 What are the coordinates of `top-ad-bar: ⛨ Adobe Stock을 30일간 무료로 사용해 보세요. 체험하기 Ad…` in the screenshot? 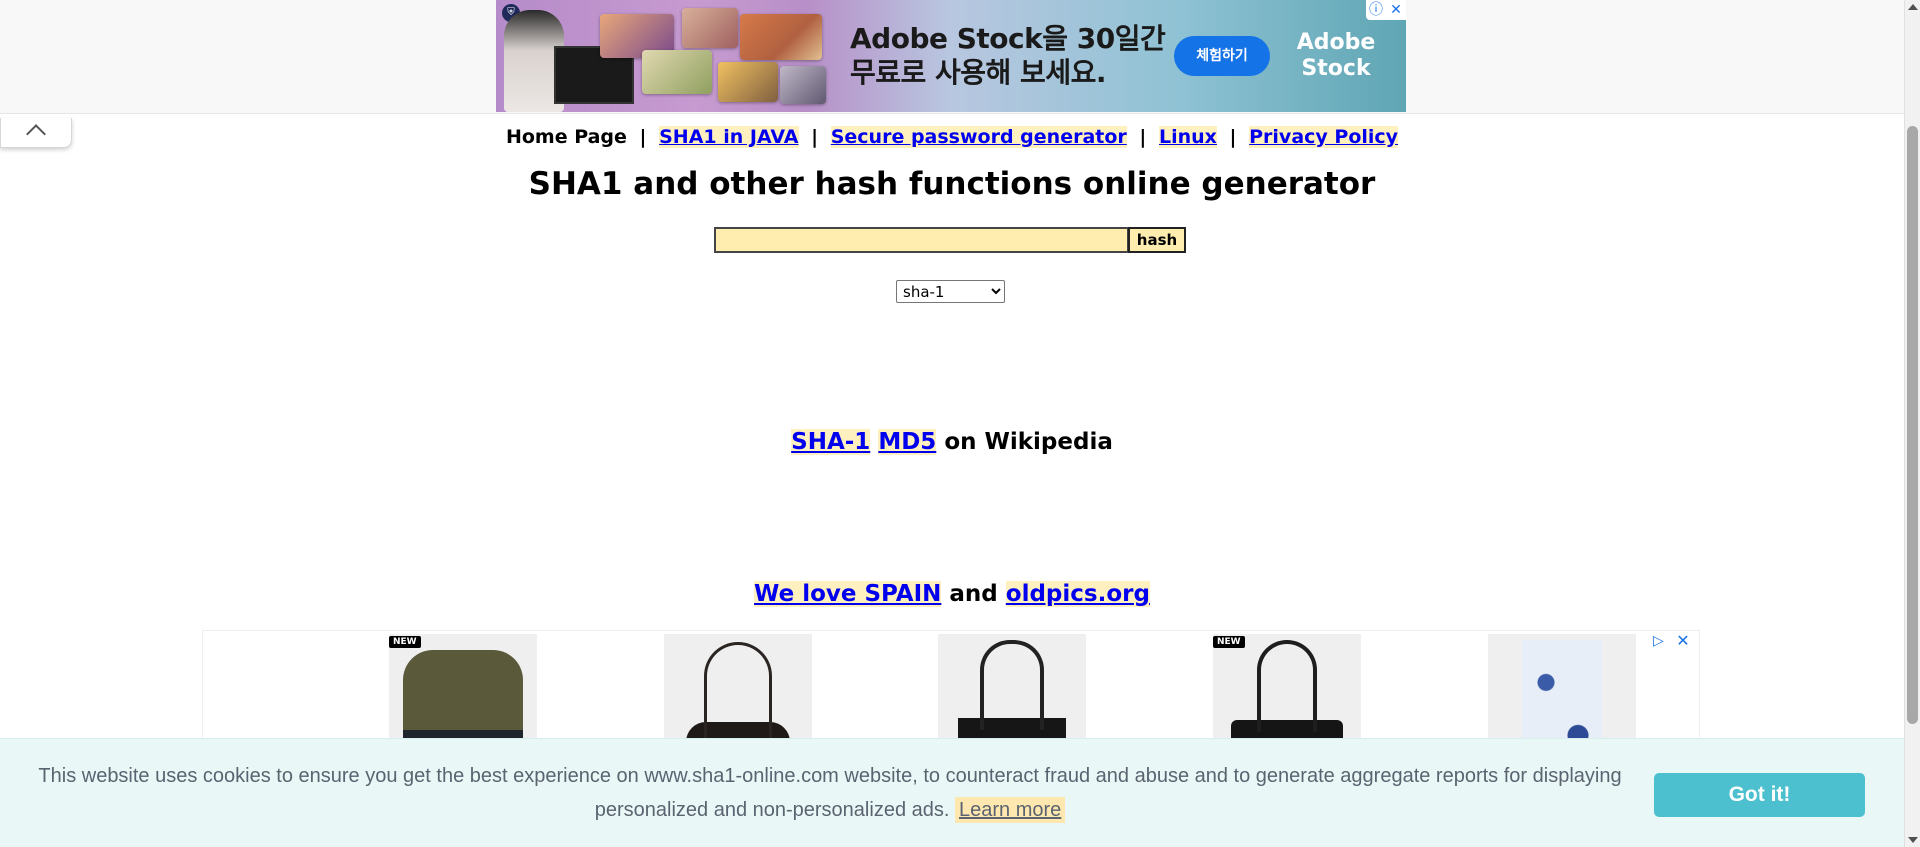 It's located at (952, 57).